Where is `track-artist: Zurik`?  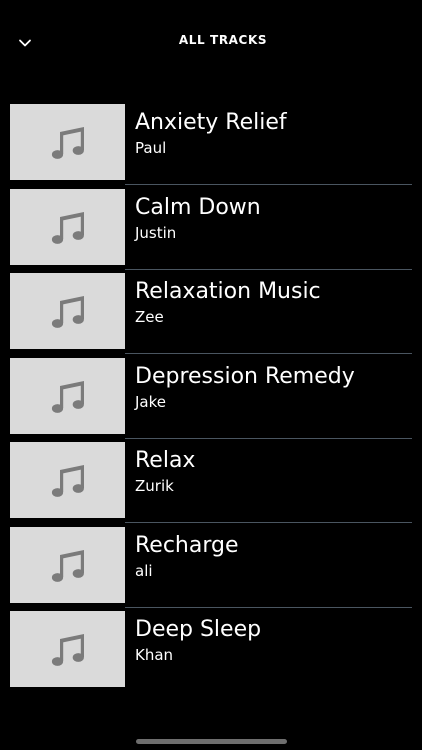 track-artist: Zurik is located at coordinates (154, 486).